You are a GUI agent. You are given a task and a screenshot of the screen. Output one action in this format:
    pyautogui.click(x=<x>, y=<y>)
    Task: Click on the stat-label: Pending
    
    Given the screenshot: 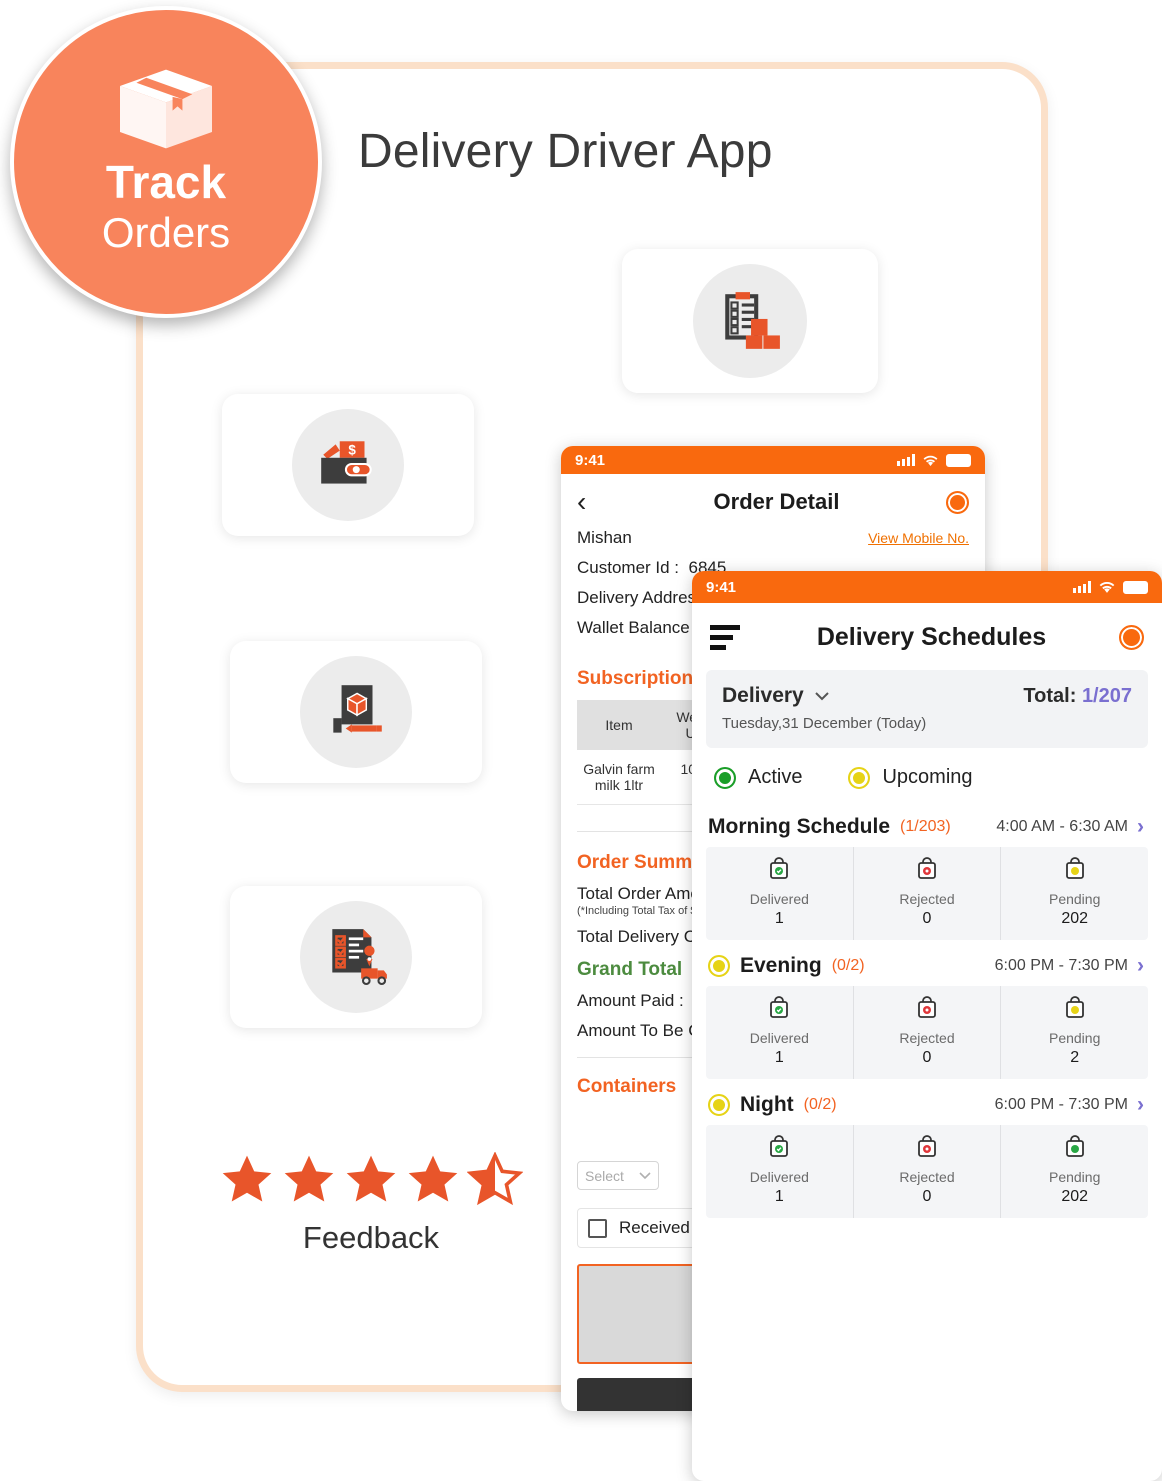 What is the action you would take?
    pyautogui.click(x=1074, y=899)
    